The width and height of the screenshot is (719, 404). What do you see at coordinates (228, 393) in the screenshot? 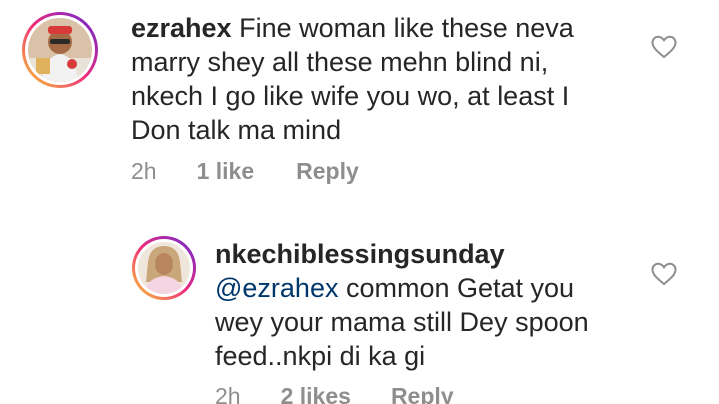
I see `reply-time: 2h` at bounding box center [228, 393].